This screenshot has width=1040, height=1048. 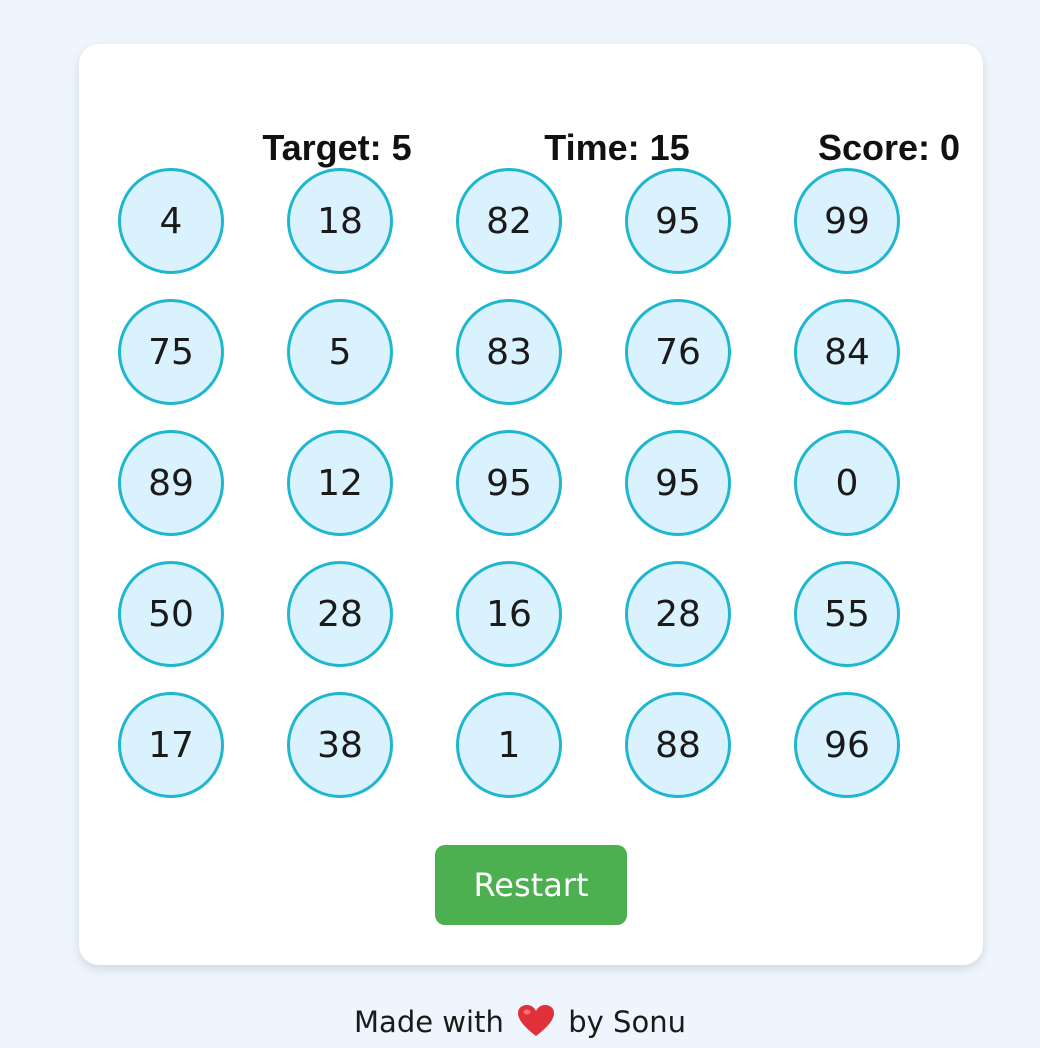 What do you see at coordinates (337, 147) in the screenshot?
I see `target-display: Target: 5` at bounding box center [337, 147].